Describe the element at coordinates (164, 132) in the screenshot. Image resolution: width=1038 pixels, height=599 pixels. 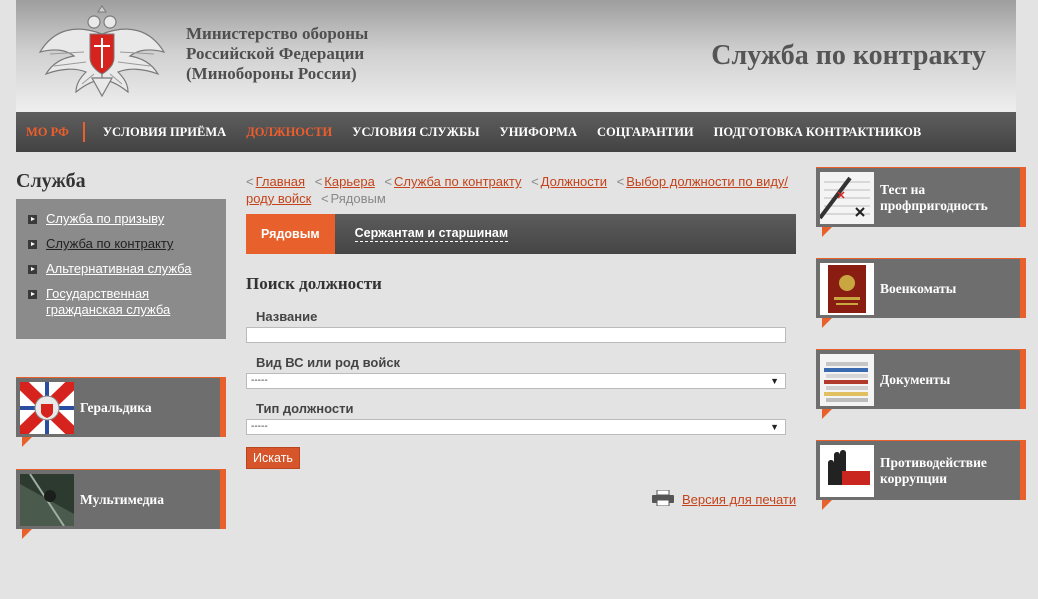
I see `nav-conditions-admission: УСЛОВИЯ ПРИЁМА` at that location.